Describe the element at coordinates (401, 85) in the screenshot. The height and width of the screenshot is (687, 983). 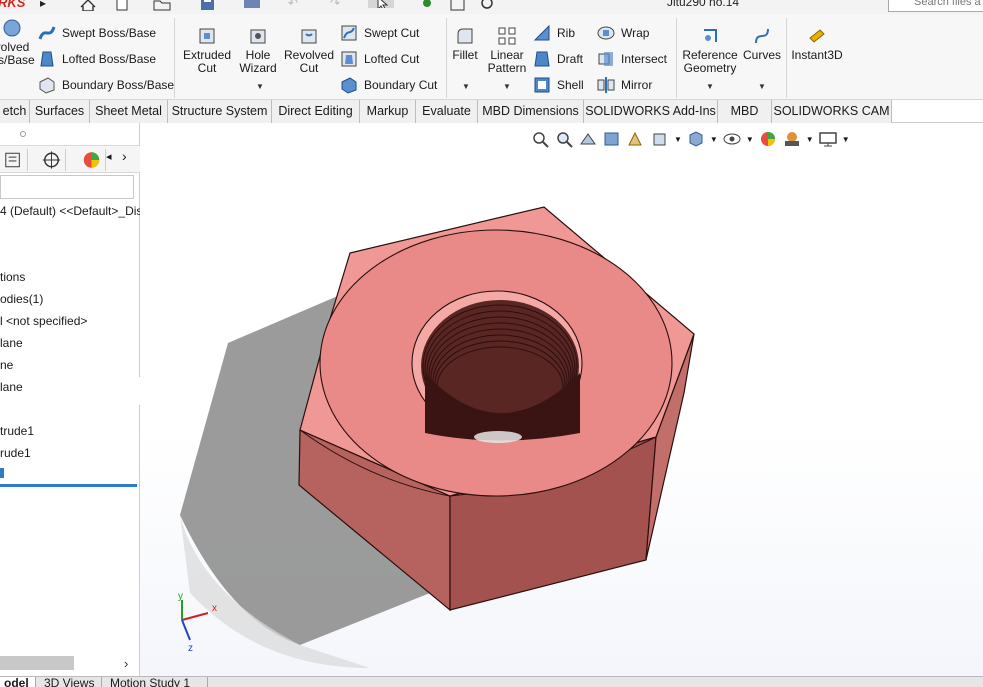
I see `boundary-cut-label: Boundary Cut` at that location.